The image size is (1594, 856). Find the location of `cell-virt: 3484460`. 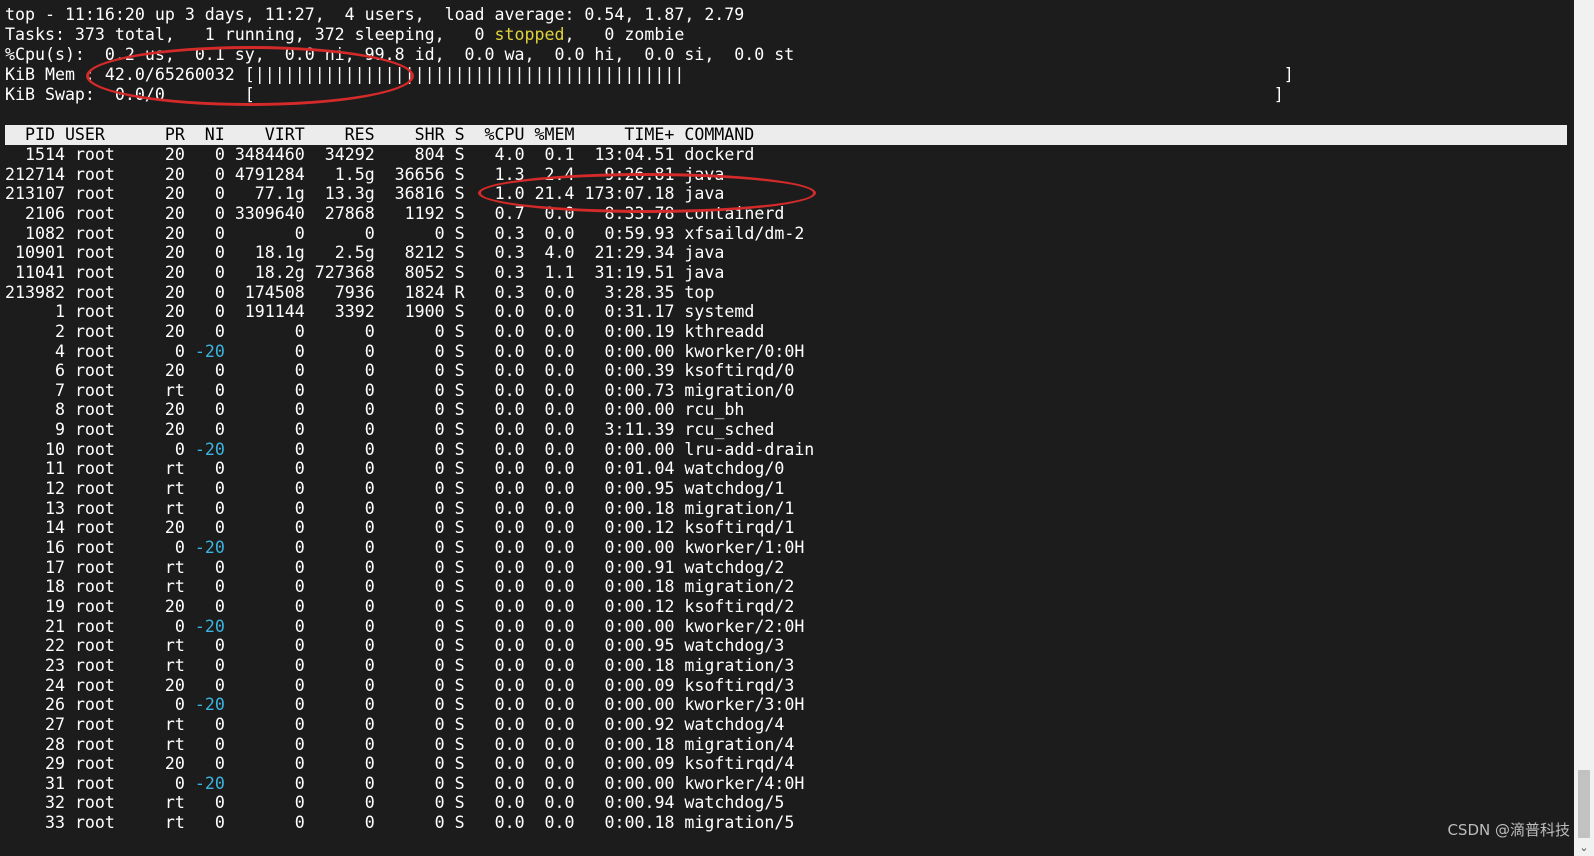

cell-virt: 3484460 is located at coordinates (264, 154).